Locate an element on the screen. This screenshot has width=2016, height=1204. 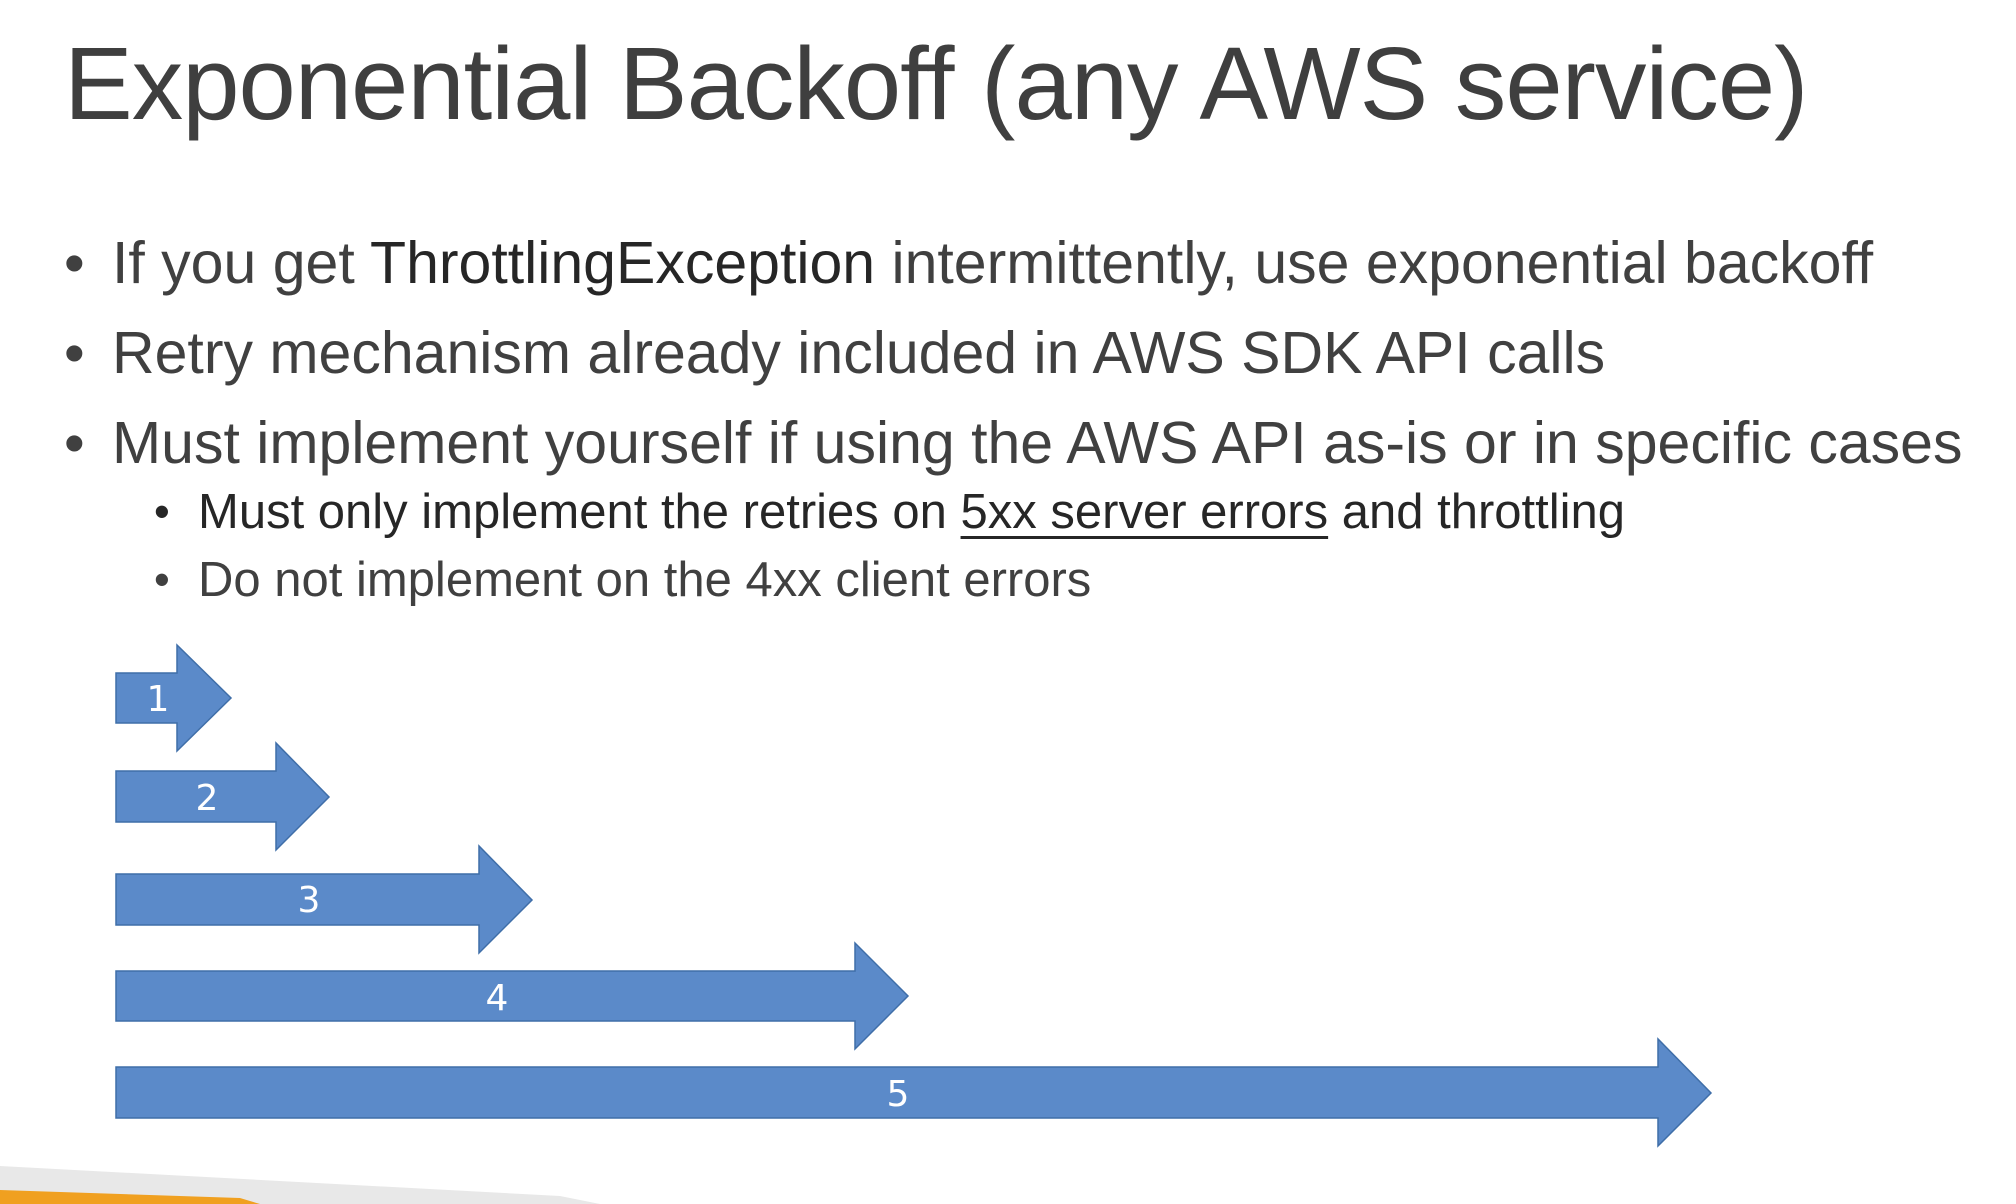
arrow-4-shape is located at coordinates (512, 996).